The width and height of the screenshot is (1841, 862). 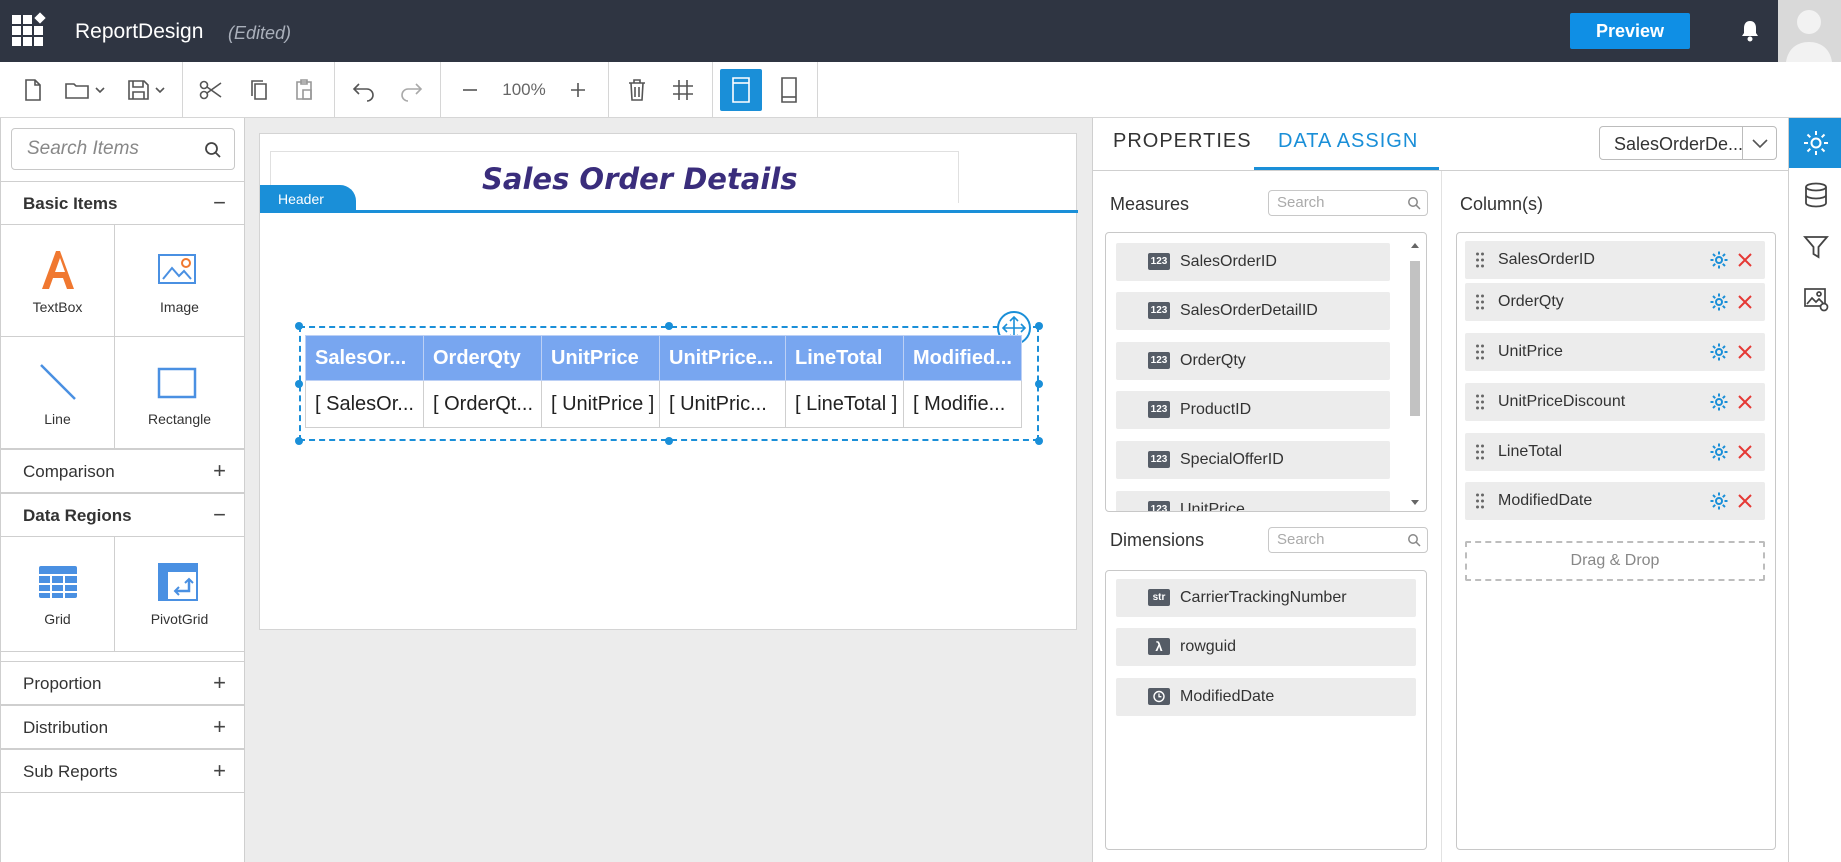 What do you see at coordinates (1182, 150) in the screenshot?
I see `tab-properties: PROPERTIES` at bounding box center [1182, 150].